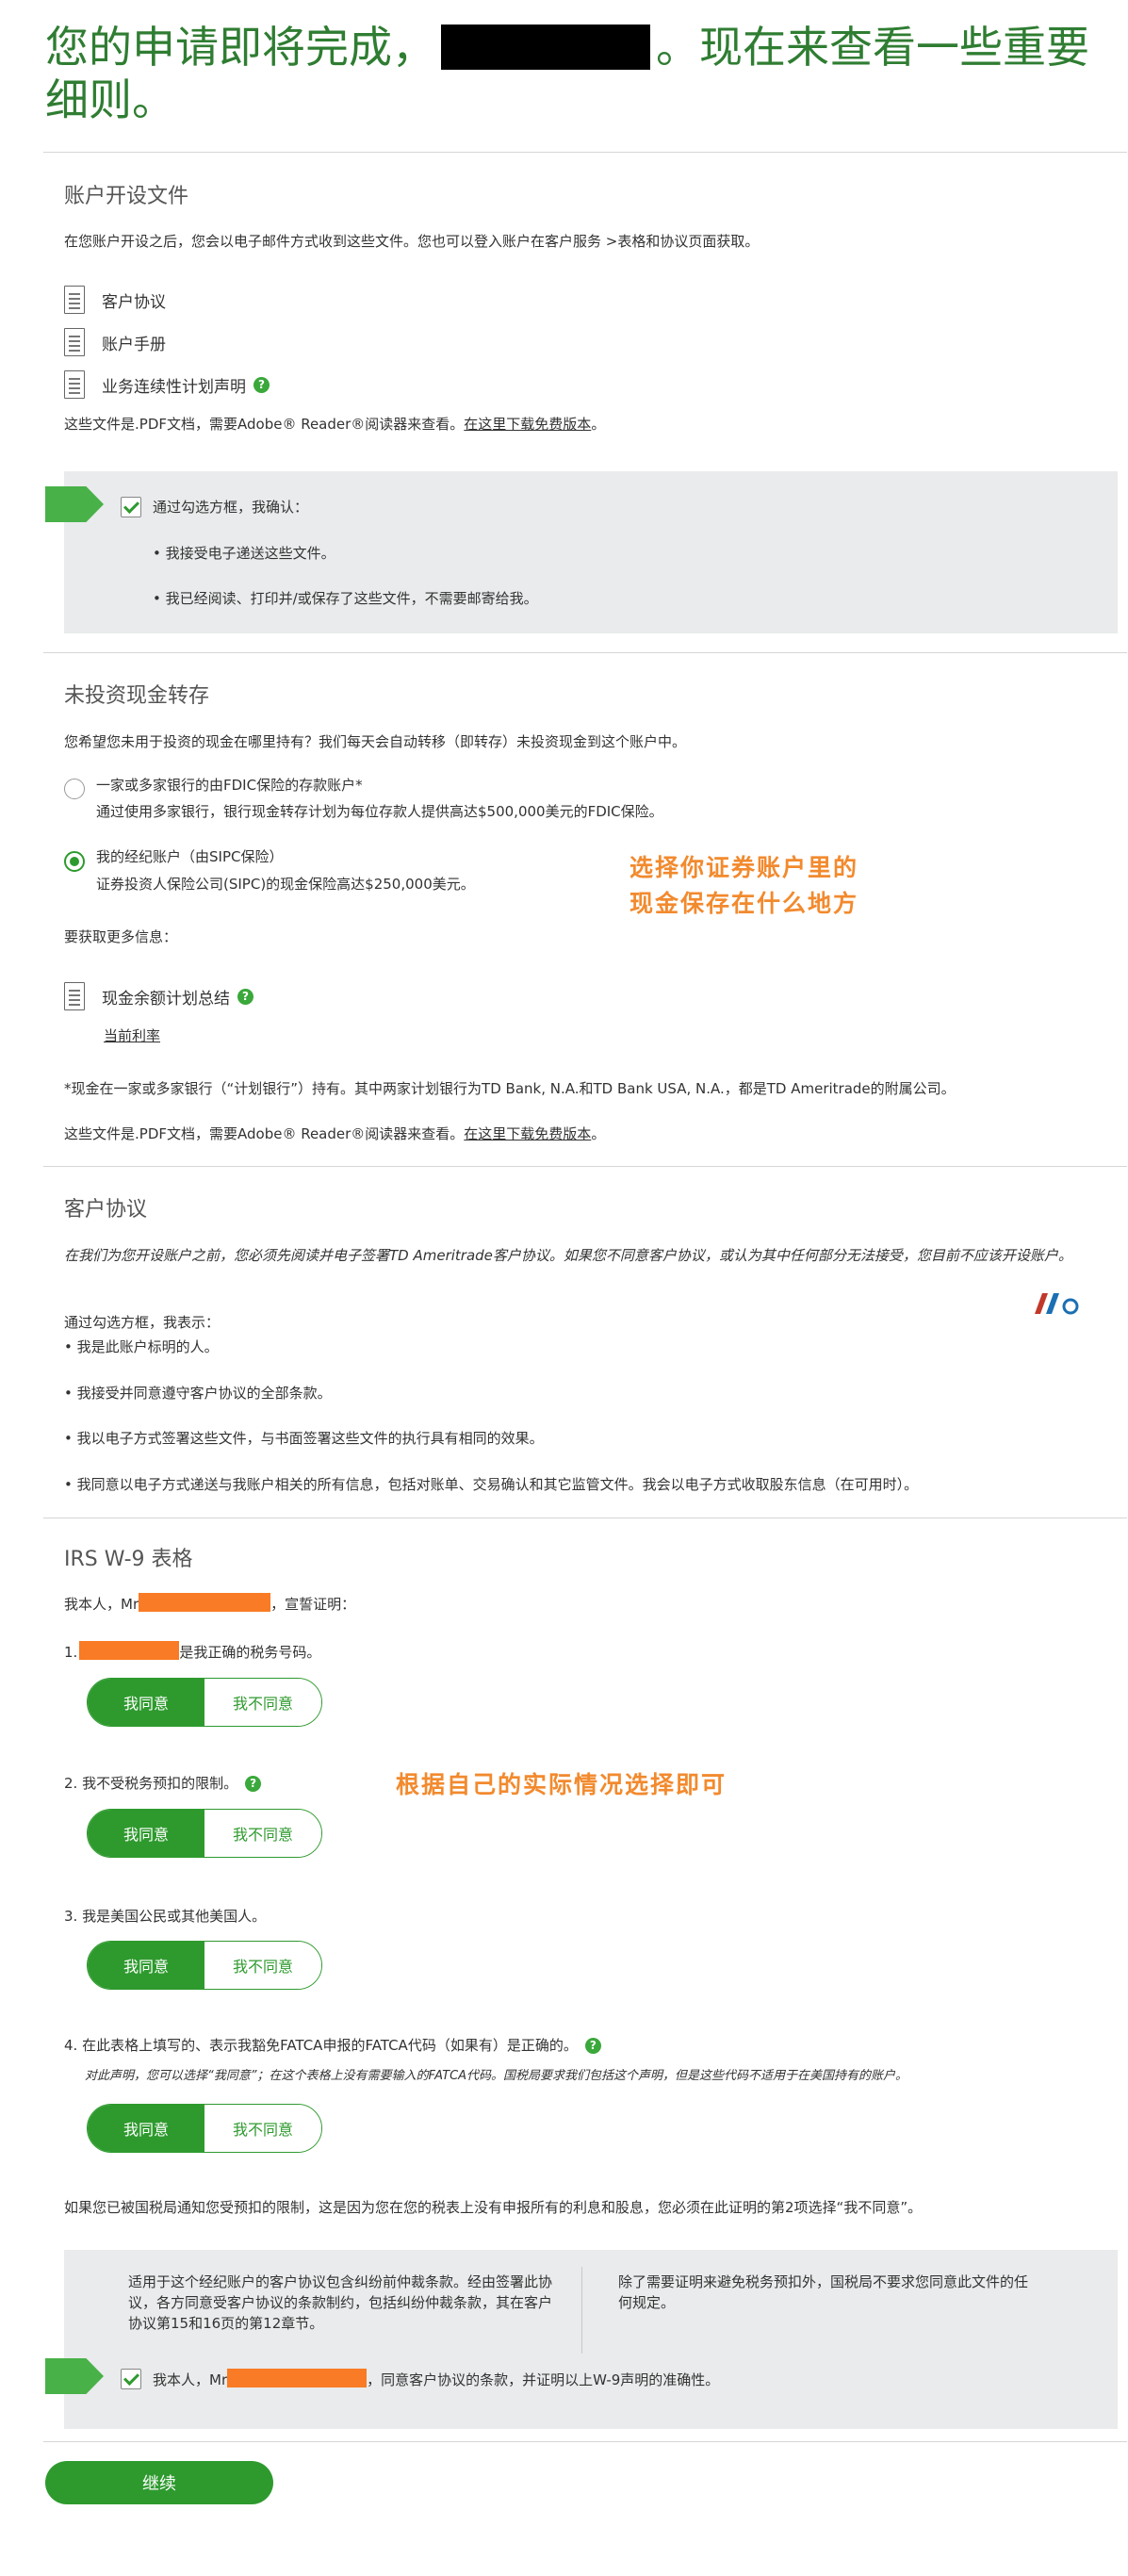 The width and height of the screenshot is (1128, 2576). What do you see at coordinates (231, 507) in the screenshot?
I see `confirm-docs-label: 通过勾选方框，我确认：` at bounding box center [231, 507].